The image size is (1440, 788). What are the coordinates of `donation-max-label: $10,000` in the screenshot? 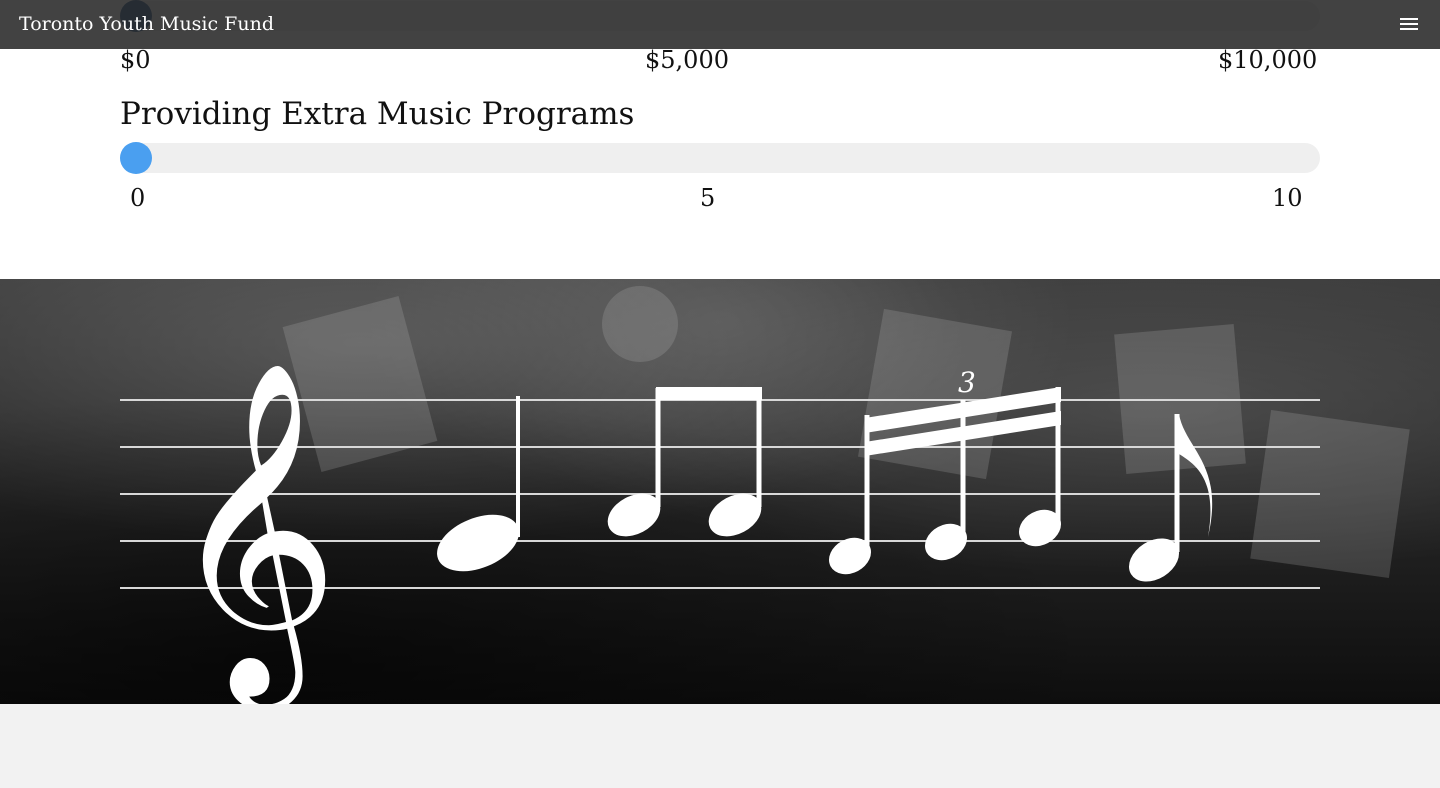 It's located at (1268, 60).